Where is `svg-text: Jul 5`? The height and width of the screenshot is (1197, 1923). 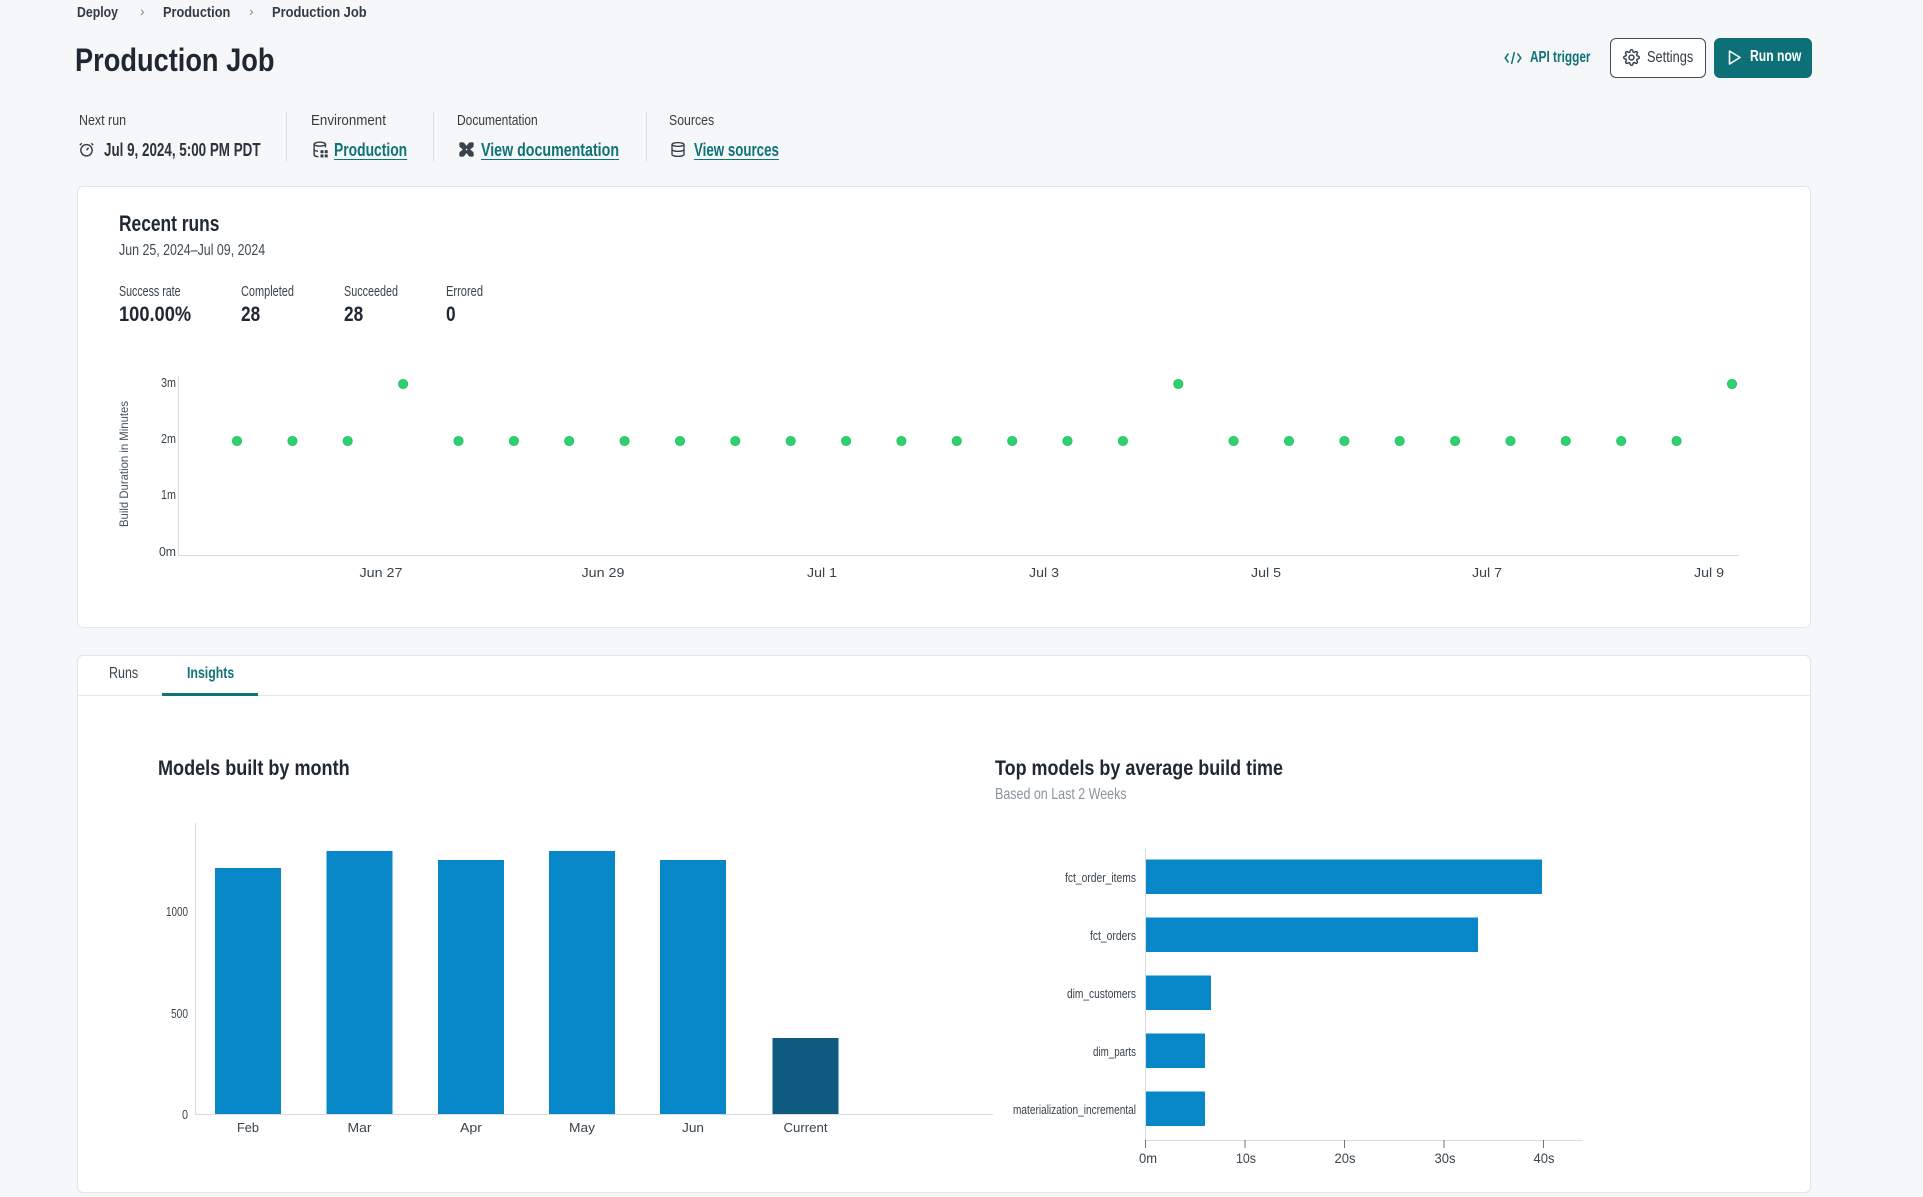 svg-text: Jul 5 is located at coordinates (1266, 572).